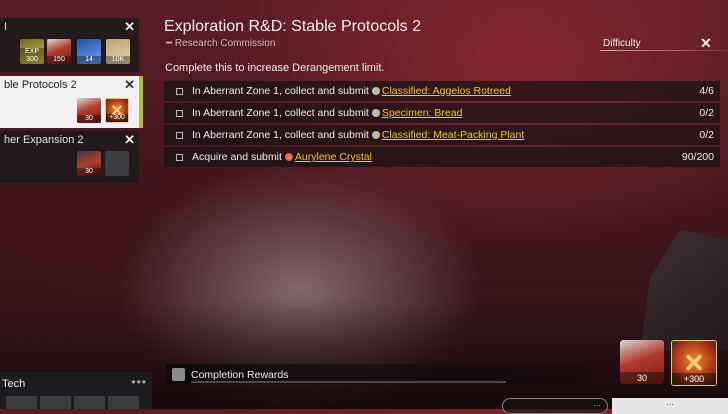  I want to click on item-link: Classified: Aggelos Rotreed, so click(446, 91).